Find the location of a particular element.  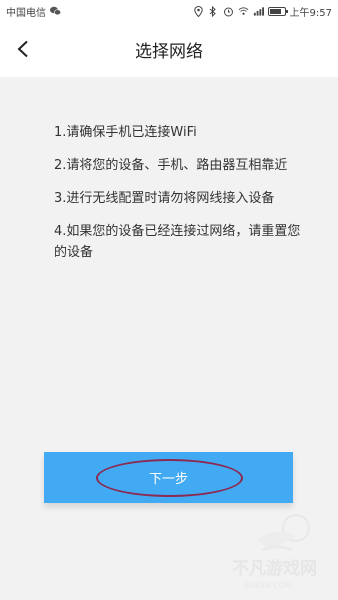

page-title: 选择网络 is located at coordinates (169, 52).